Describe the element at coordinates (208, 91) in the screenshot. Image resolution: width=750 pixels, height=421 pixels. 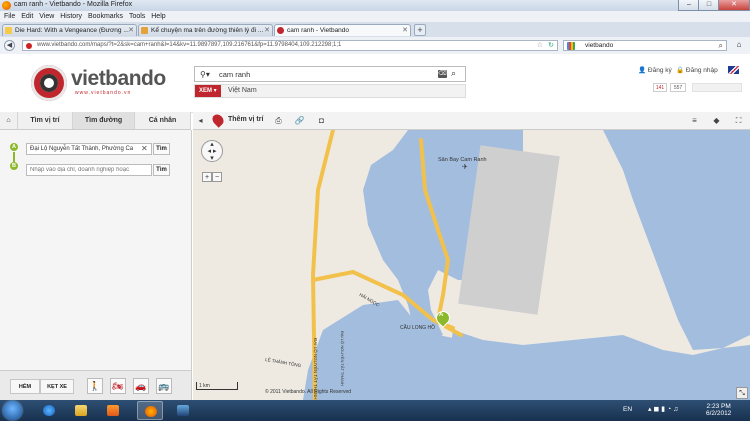
I see `xem-dropdown-button: XEM ▾` at that location.